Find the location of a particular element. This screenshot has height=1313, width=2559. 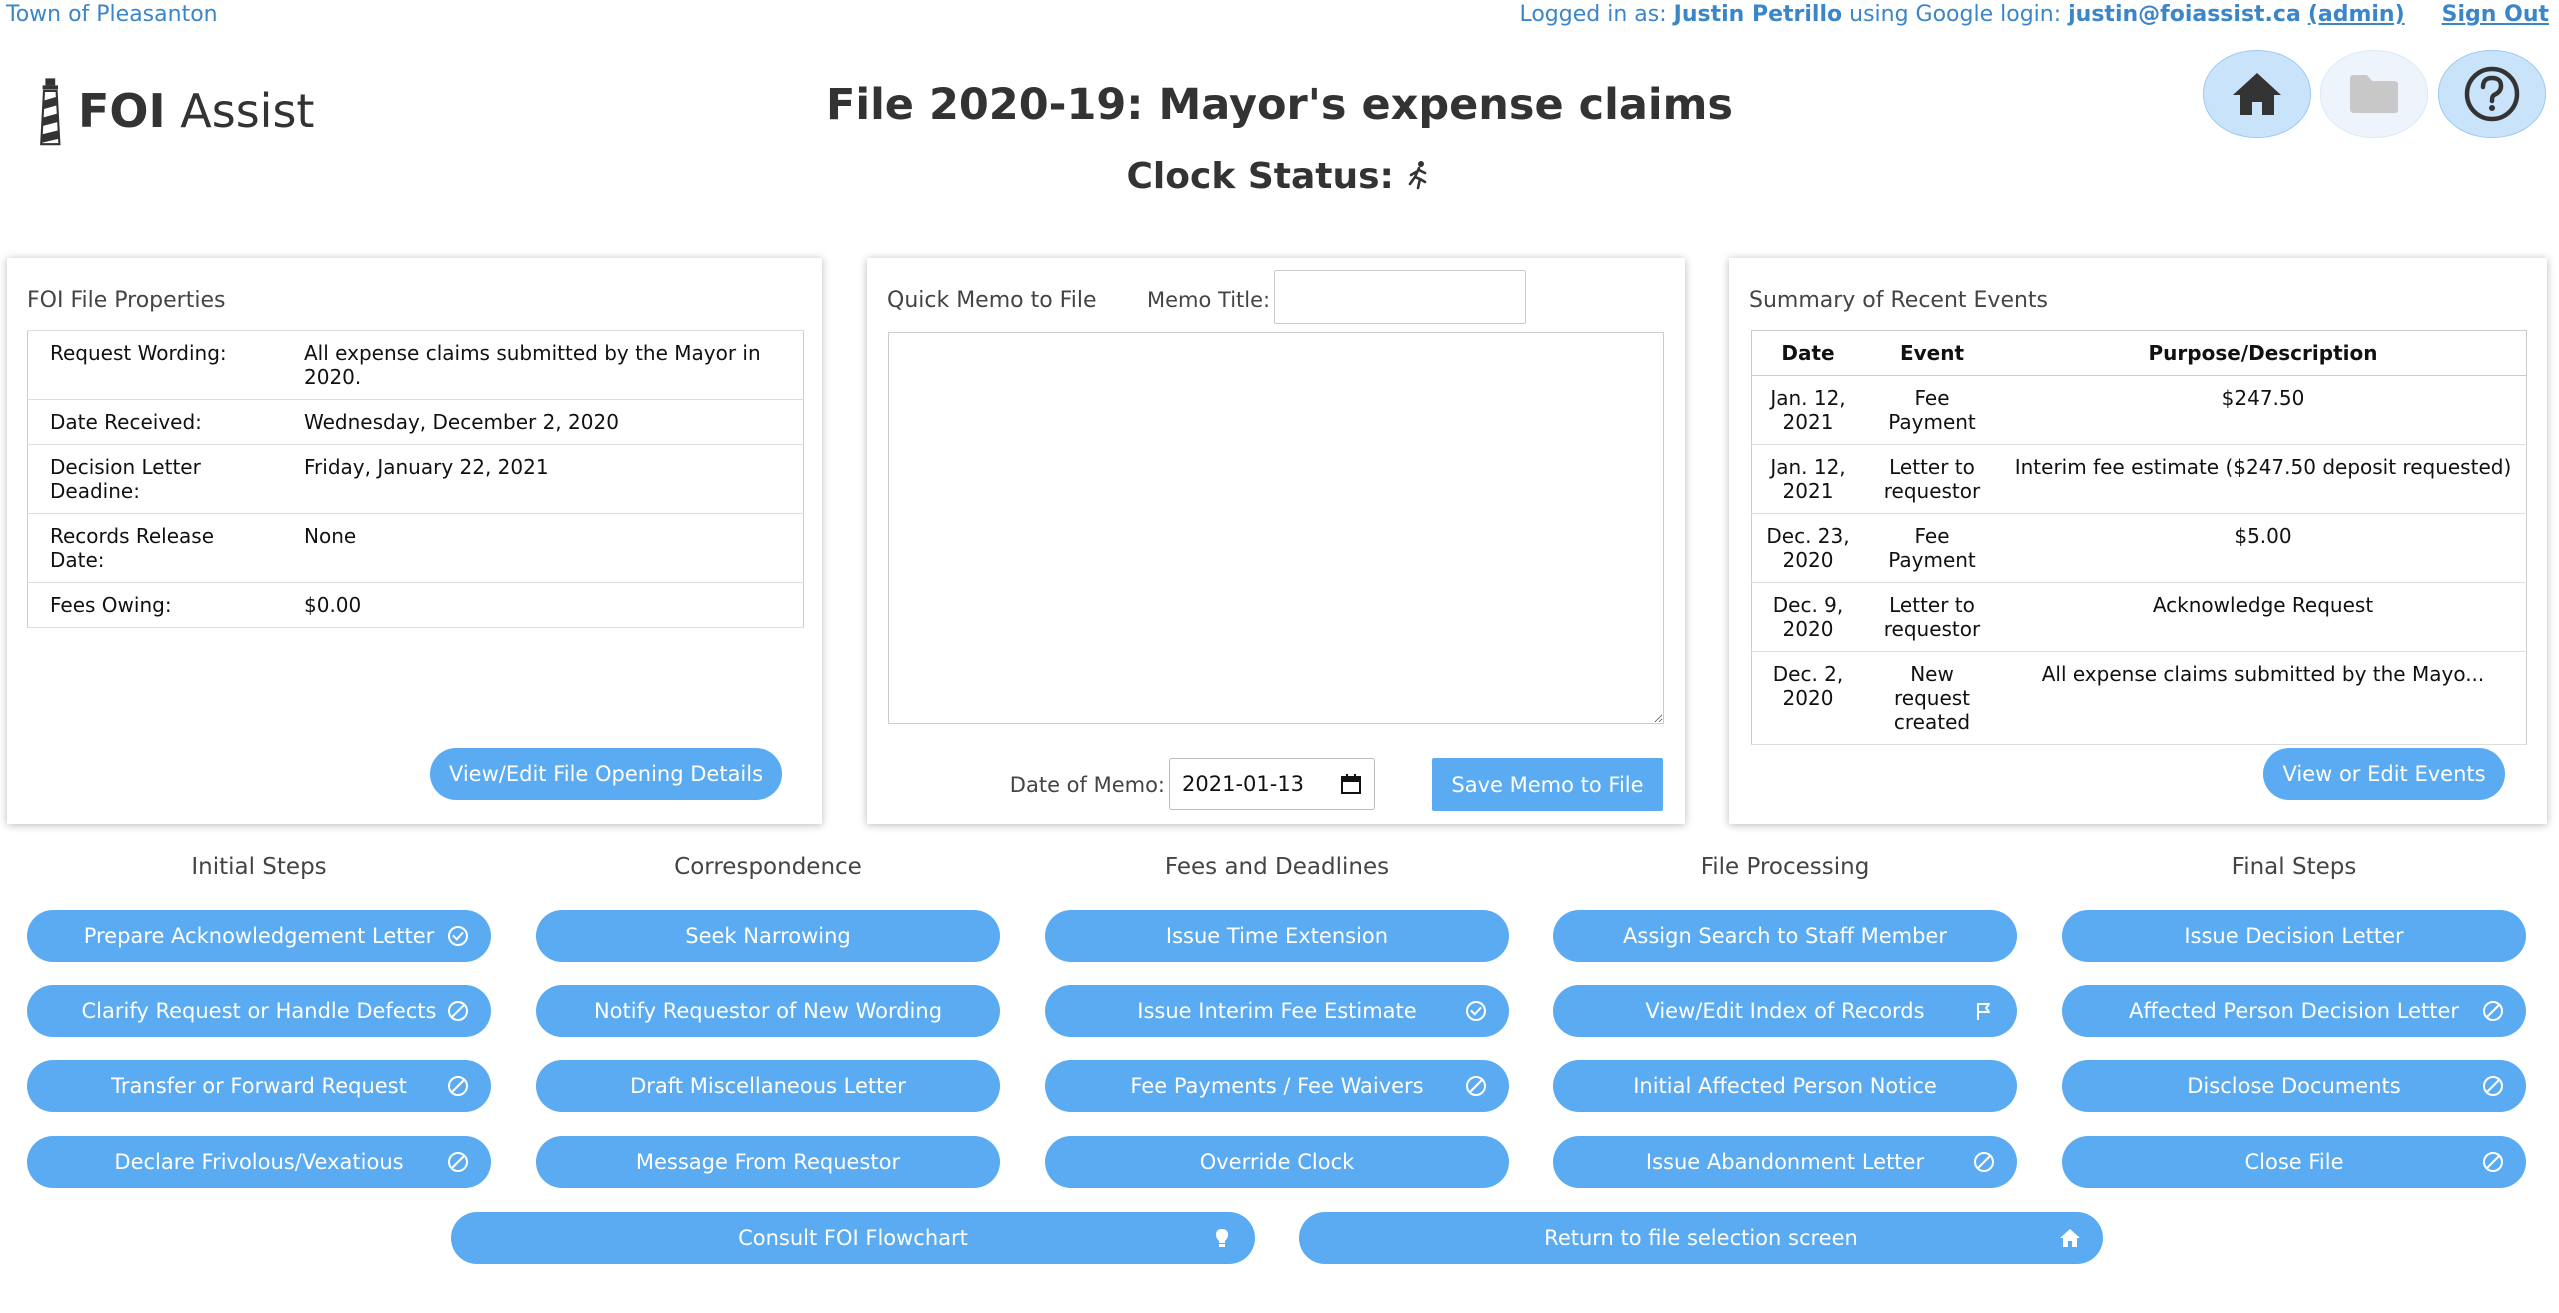

action-button-initial-affected-person-notice: Initial Affected Person Notice is located at coordinates (1785, 1086).